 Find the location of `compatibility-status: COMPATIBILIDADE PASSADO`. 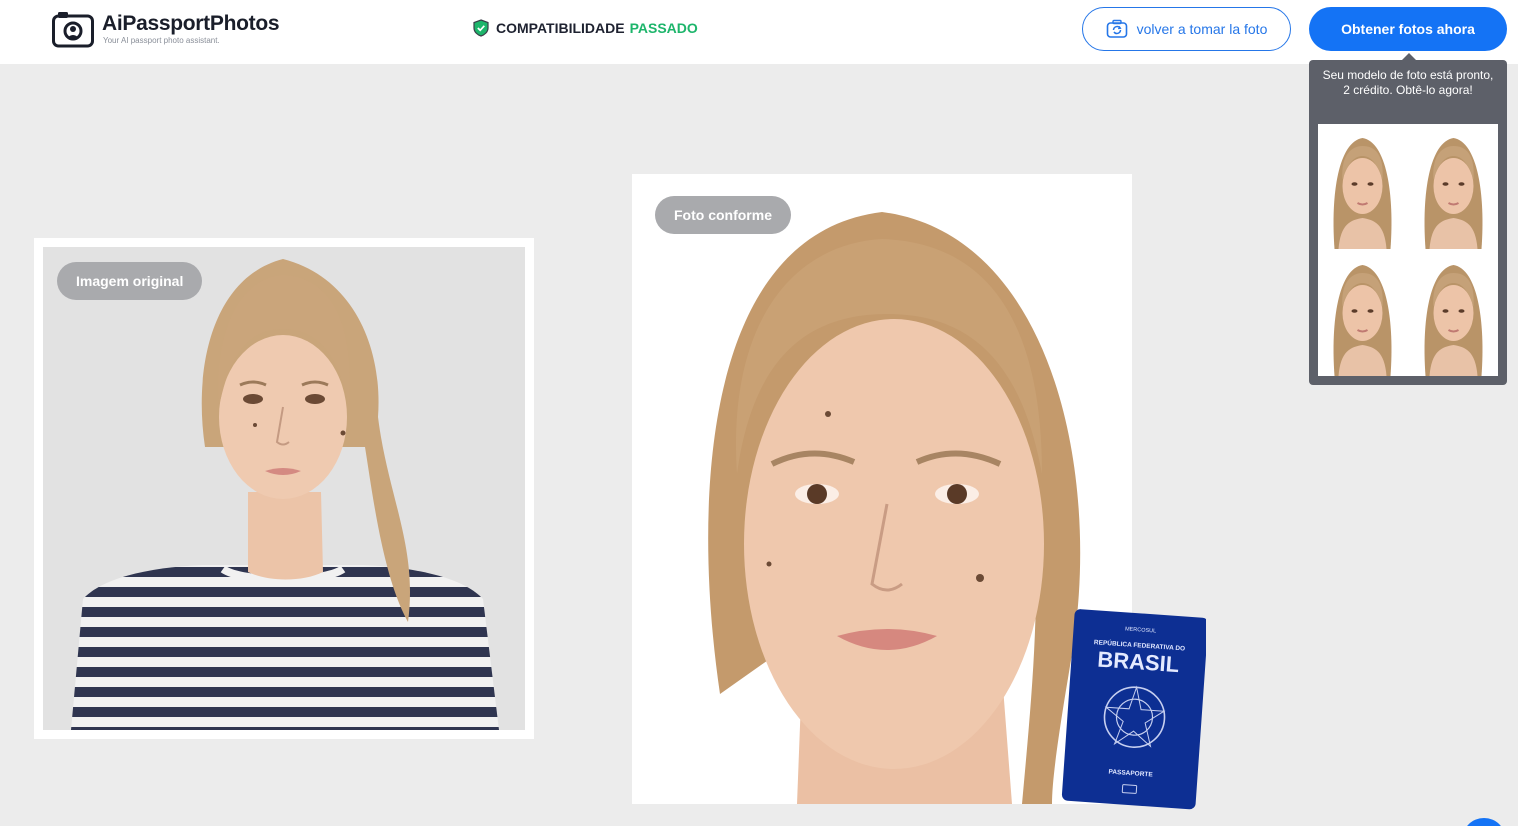

compatibility-status: COMPATIBILIDADE PASSADO is located at coordinates (585, 28).